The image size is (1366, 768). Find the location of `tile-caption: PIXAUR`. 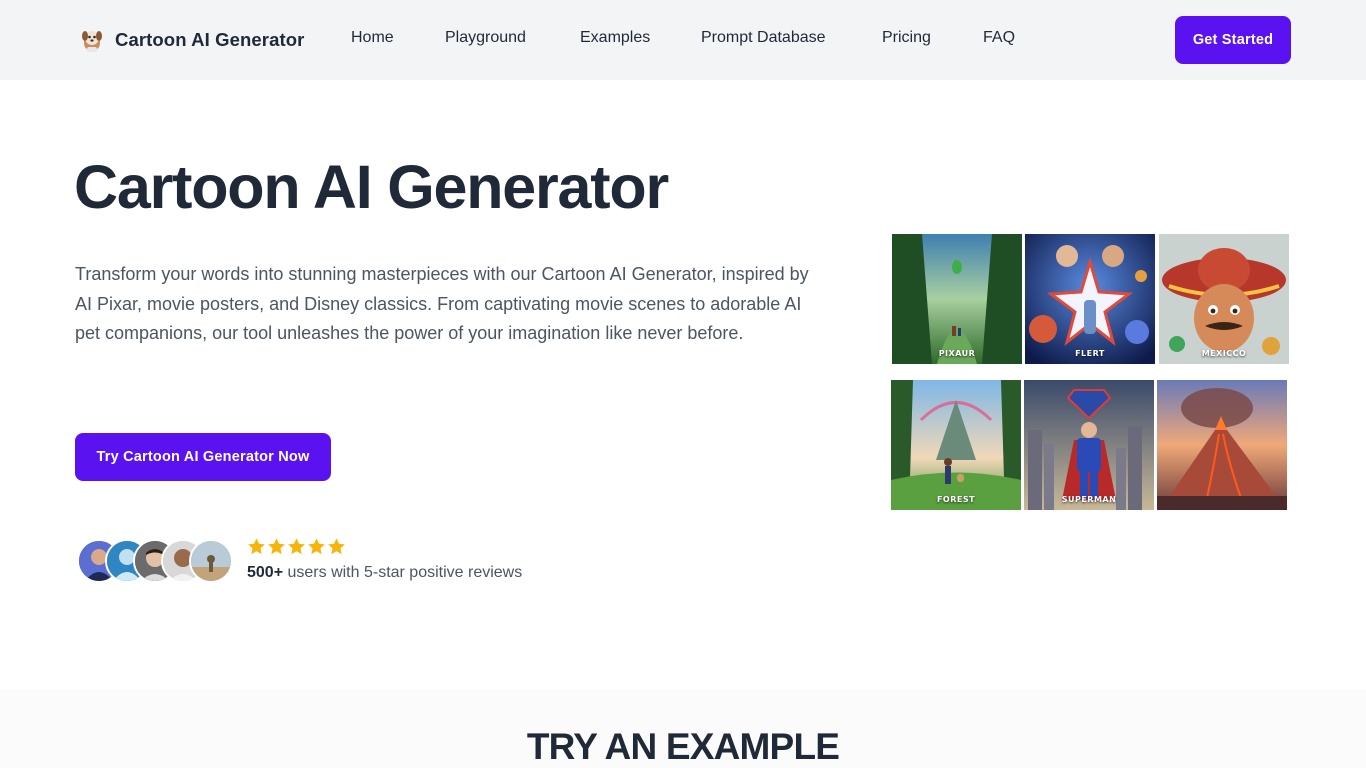

tile-caption: PIXAUR is located at coordinates (957, 353).